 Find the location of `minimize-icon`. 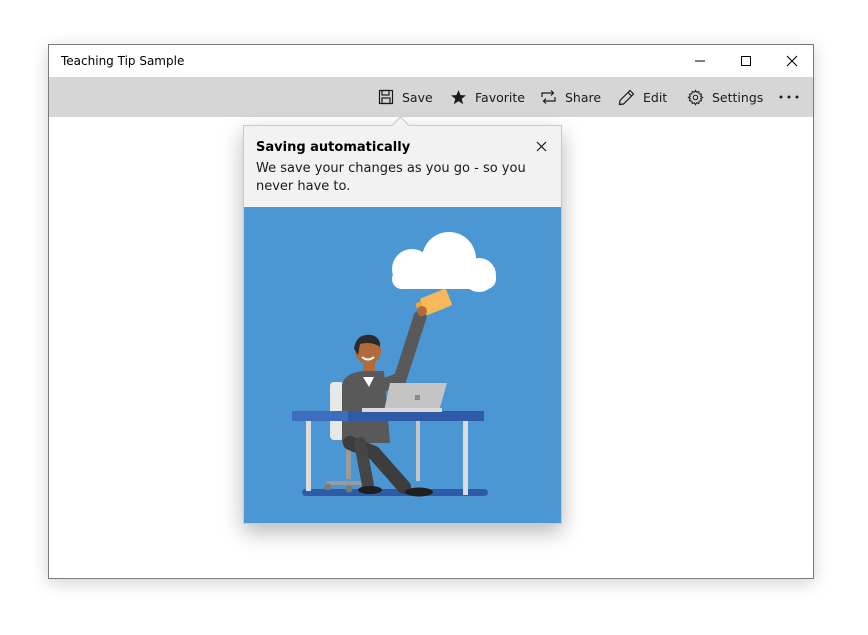

minimize-icon is located at coordinates (700, 61).